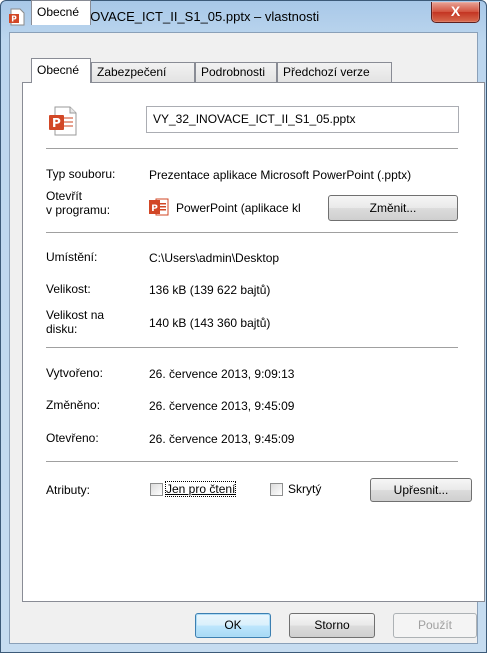  What do you see at coordinates (214, 258) in the screenshot?
I see `location-value: C:\Users\admin\Desktop` at bounding box center [214, 258].